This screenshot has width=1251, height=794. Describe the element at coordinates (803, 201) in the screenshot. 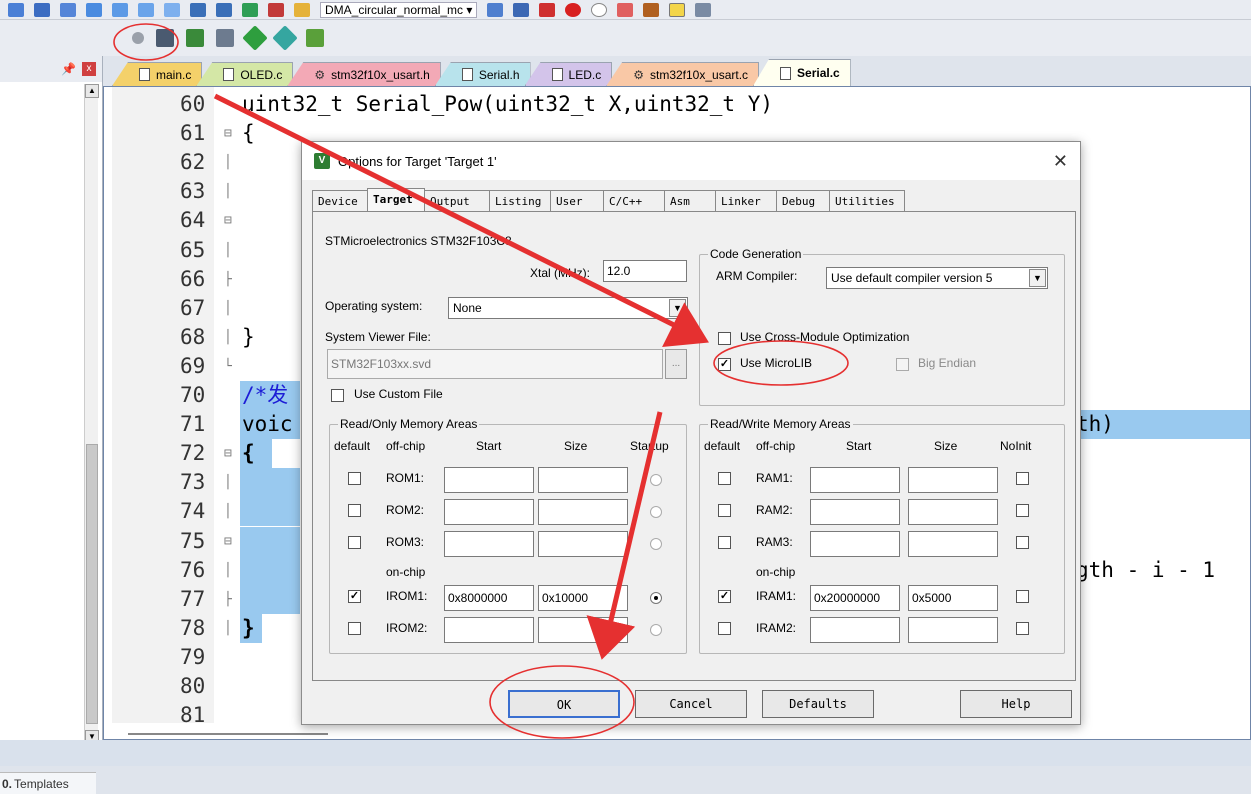

I see `dialog-tab-debug: Debug` at that location.